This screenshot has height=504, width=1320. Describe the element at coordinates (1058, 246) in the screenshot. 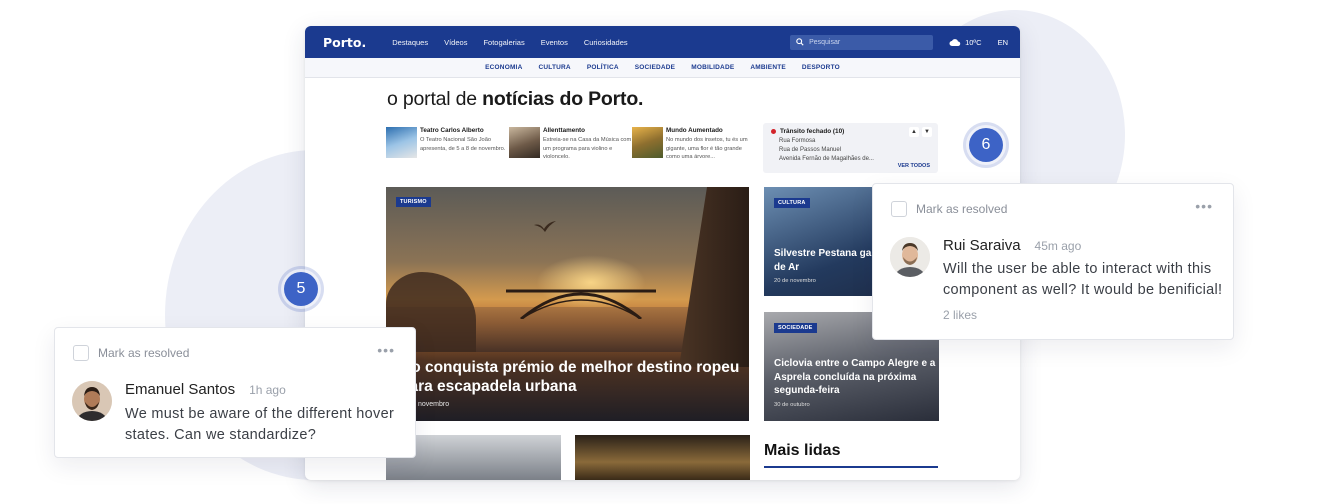

I see `comment-time: 45m ago` at that location.